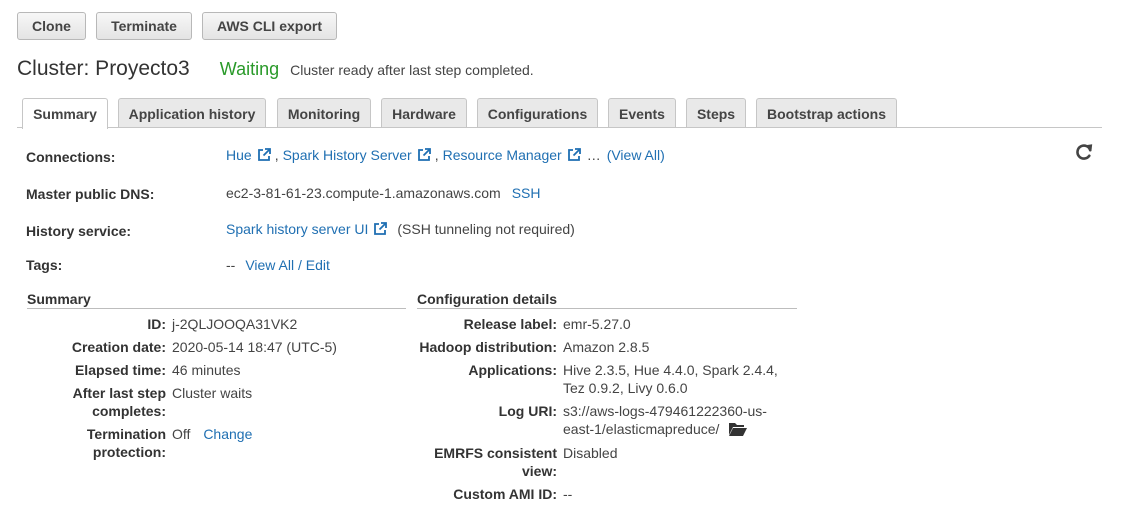 The width and height of the screenshot is (1121, 516). Describe the element at coordinates (537, 113) in the screenshot. I see `tab-configurations: Configurations` at that location.